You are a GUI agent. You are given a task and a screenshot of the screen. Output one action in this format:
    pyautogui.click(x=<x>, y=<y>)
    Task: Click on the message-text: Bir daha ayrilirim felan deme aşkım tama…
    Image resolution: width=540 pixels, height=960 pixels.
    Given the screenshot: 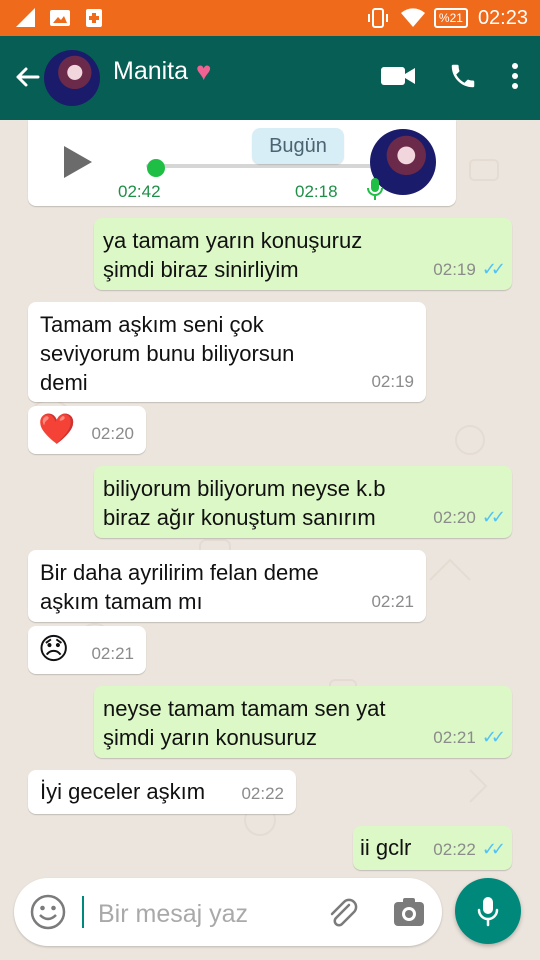 What is the action you would take?
    pyautogui.click(x=179, y=587)
    